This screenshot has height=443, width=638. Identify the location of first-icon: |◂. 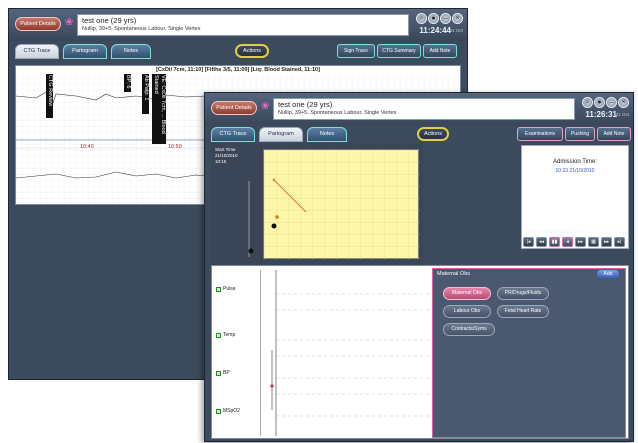
(528, 242).